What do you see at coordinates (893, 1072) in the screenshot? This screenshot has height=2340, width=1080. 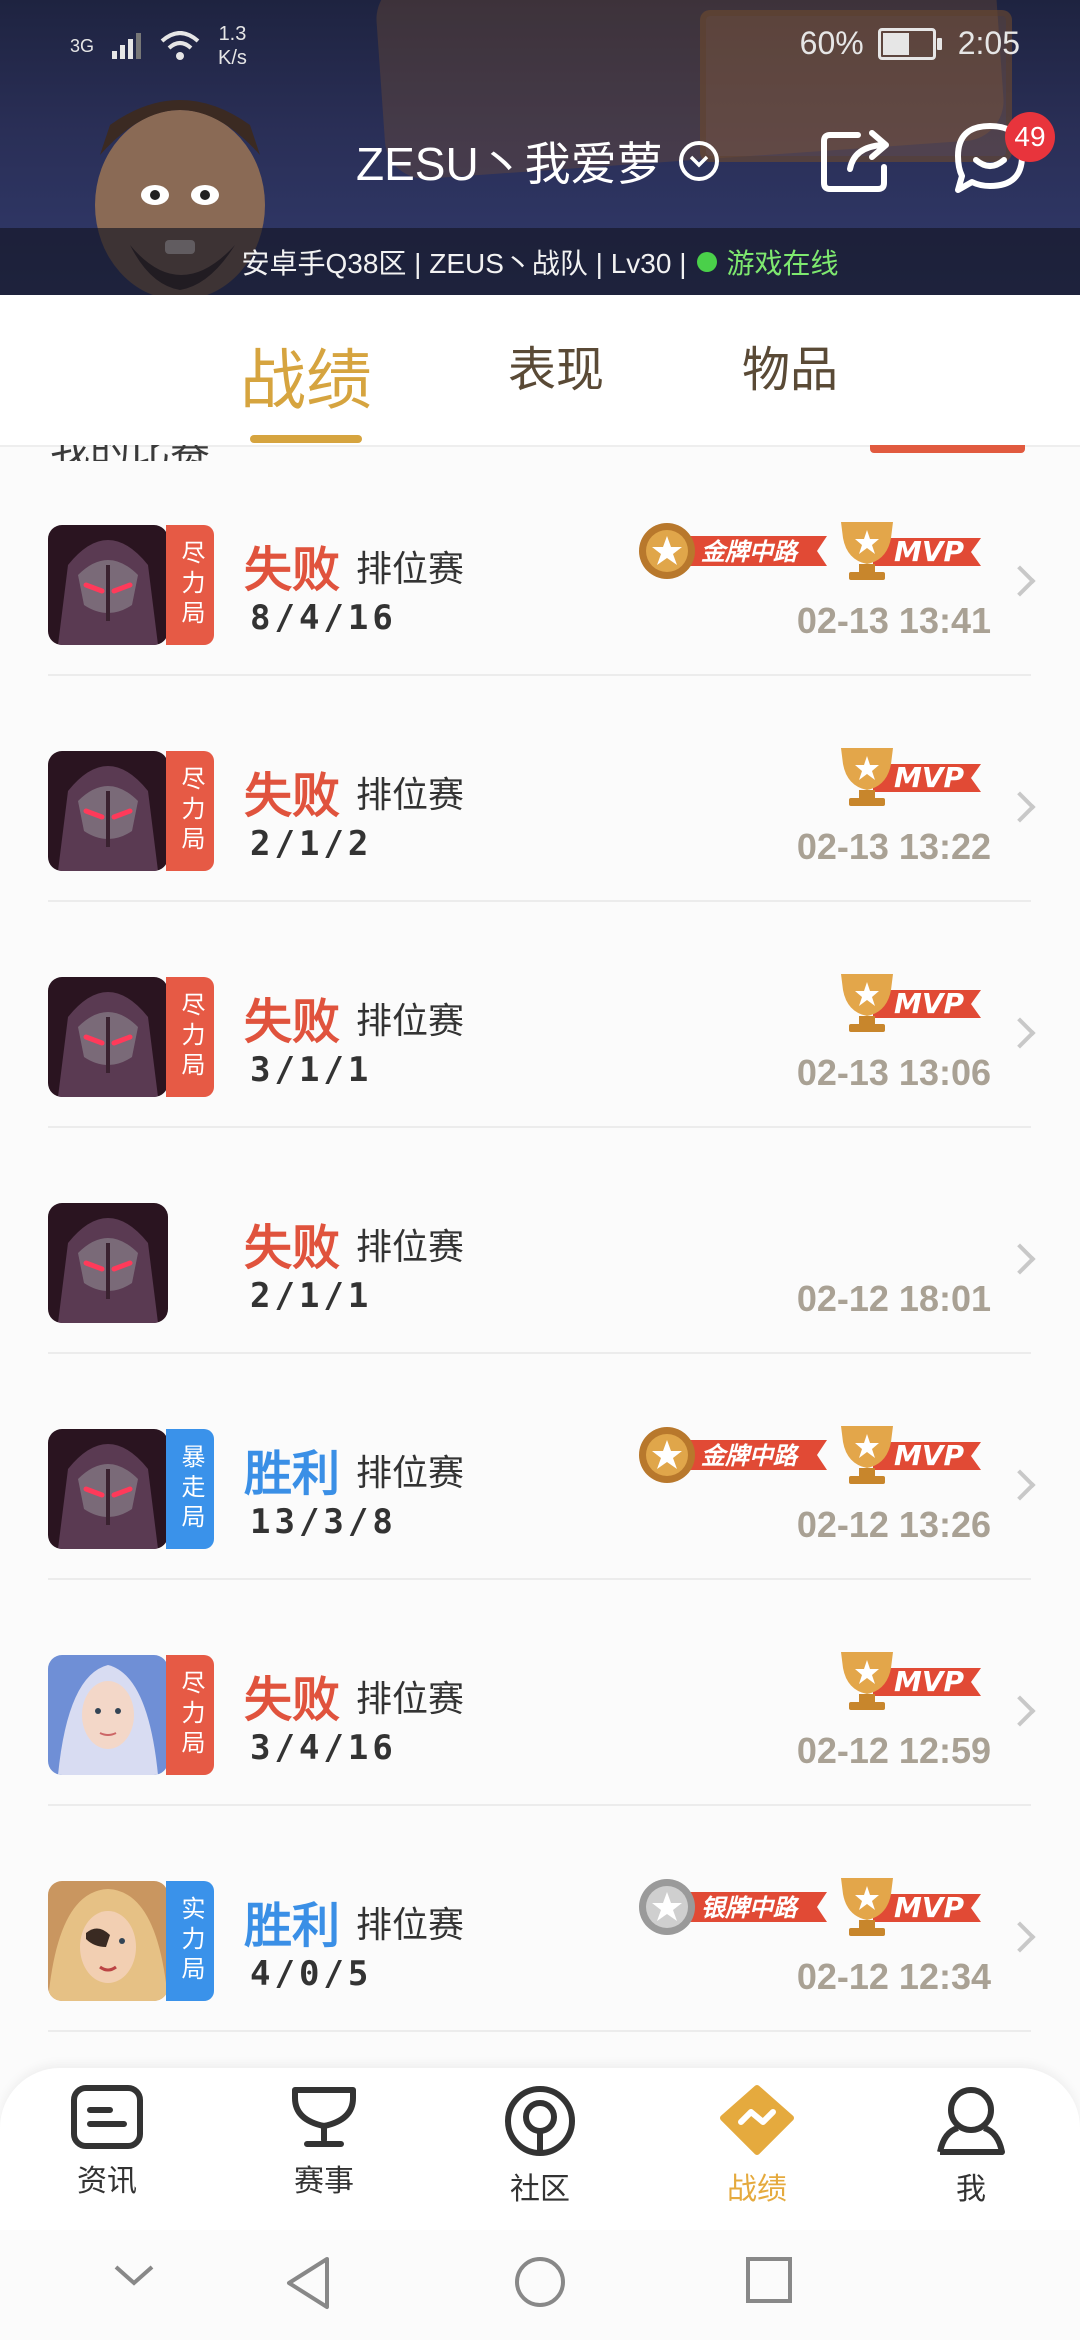 I see `match-time: 02-13 13:06` at bounding box center [893, 1072].